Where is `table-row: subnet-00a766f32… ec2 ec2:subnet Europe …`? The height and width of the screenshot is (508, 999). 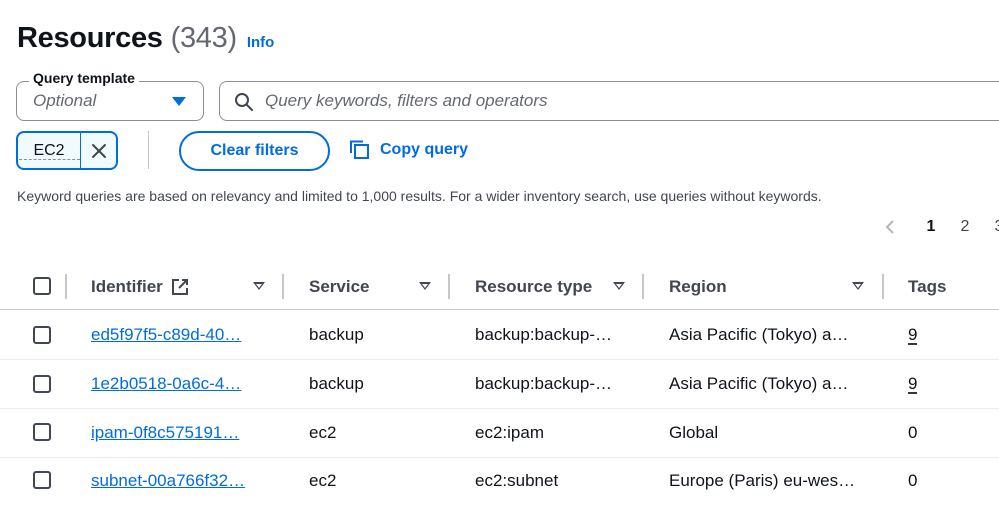 table-row: subnet-00a766f32… ec2 ec2:subnet Europe … is located at coordinates (499, 481).